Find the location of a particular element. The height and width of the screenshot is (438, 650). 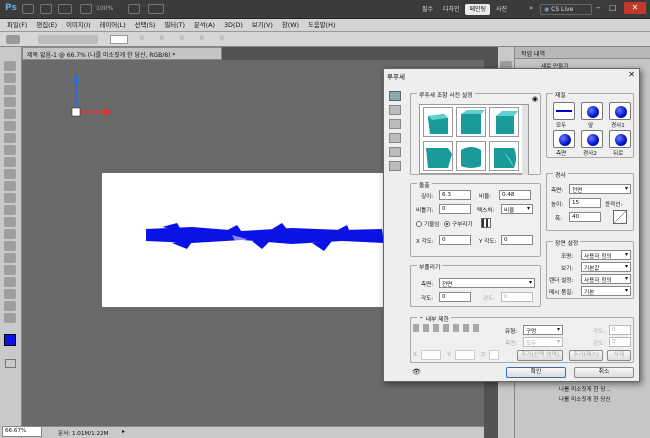

gradient-tool-icon is located at coordinates (10, 198).